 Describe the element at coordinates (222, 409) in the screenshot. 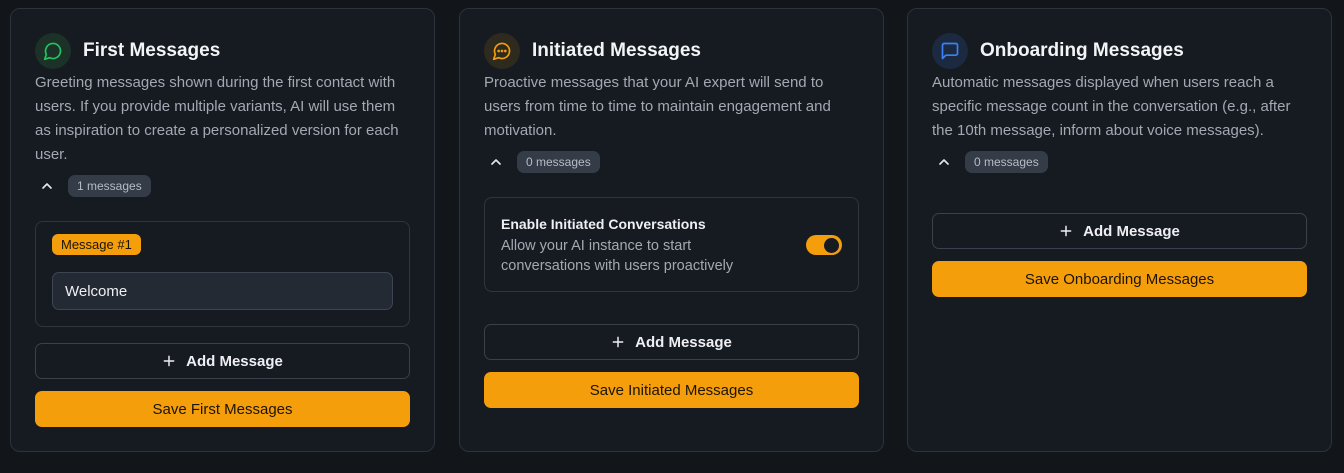

I see `save-first-messages-button: Save First Messages` at that location.